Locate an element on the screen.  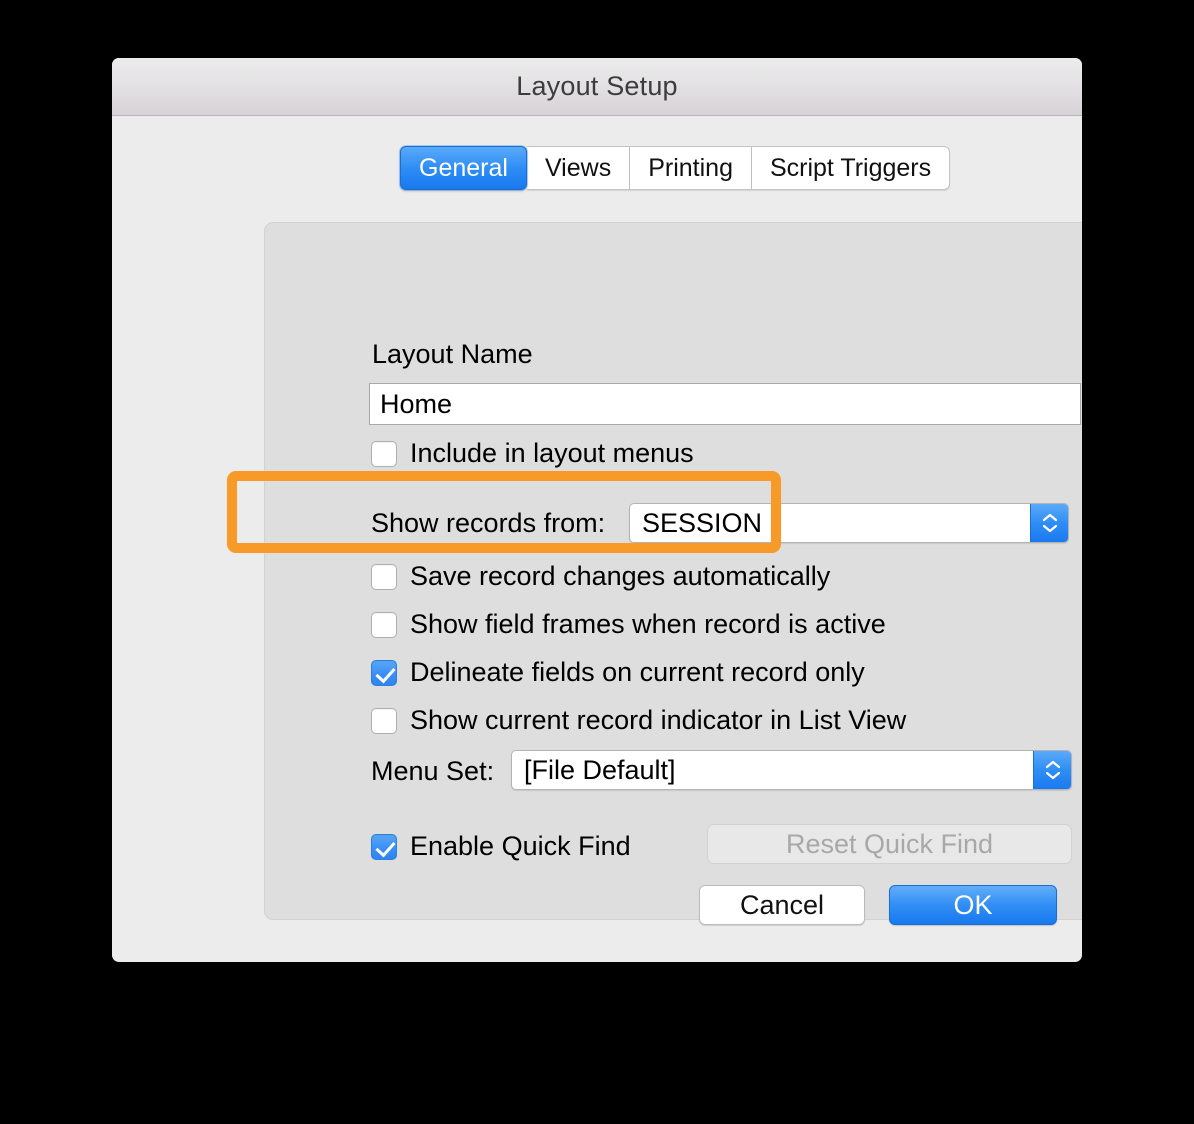
checkbox-include-in-layout-menus-label: Include in layout menus is located at coordinates (552, 453).